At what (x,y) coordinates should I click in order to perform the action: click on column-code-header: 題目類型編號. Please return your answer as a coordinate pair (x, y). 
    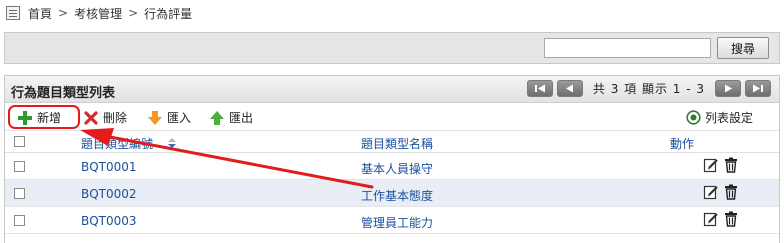
    Looking at the image, I should click on (117, 143).